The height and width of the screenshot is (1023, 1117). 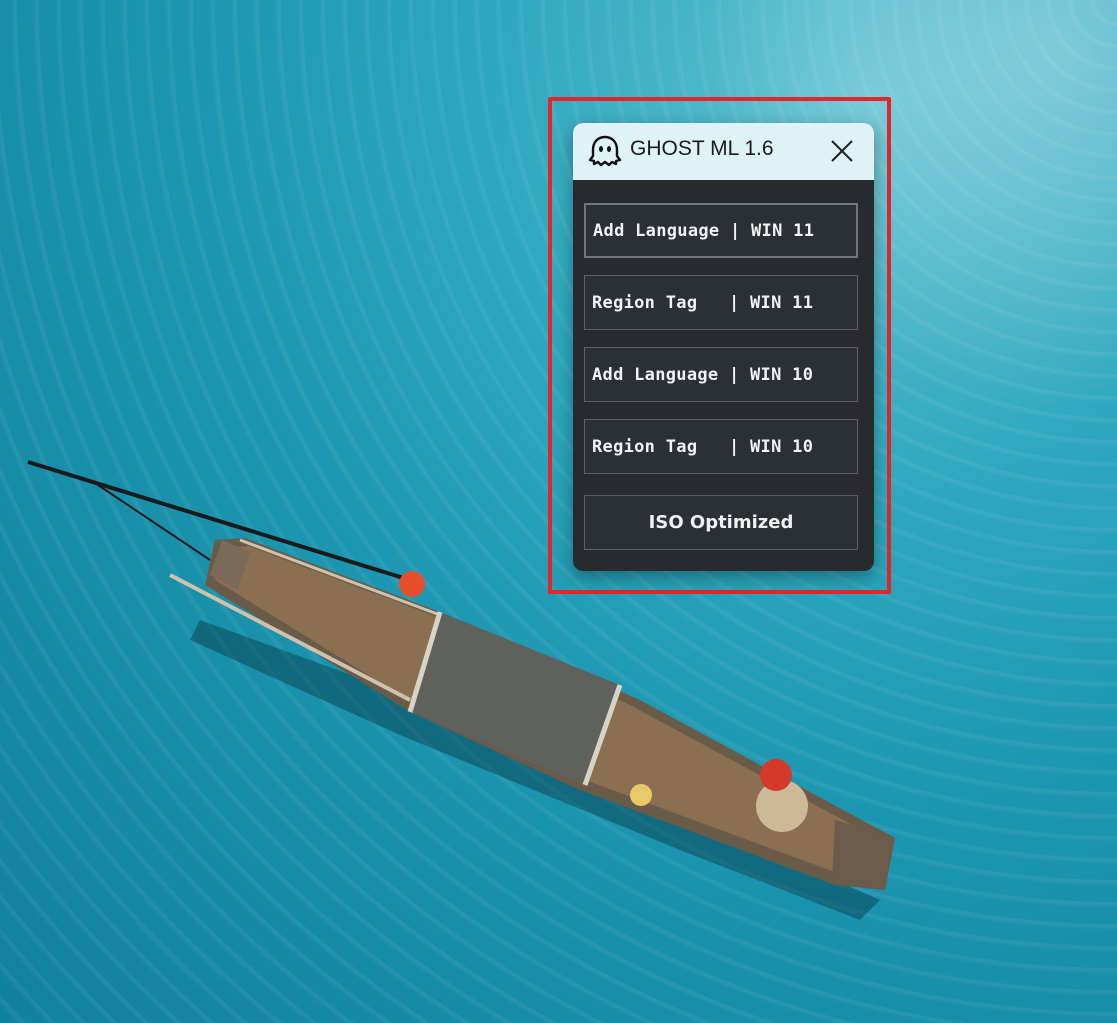 I want to click on button-label: Add Language | WIN 11, so click(x=704, y=230).